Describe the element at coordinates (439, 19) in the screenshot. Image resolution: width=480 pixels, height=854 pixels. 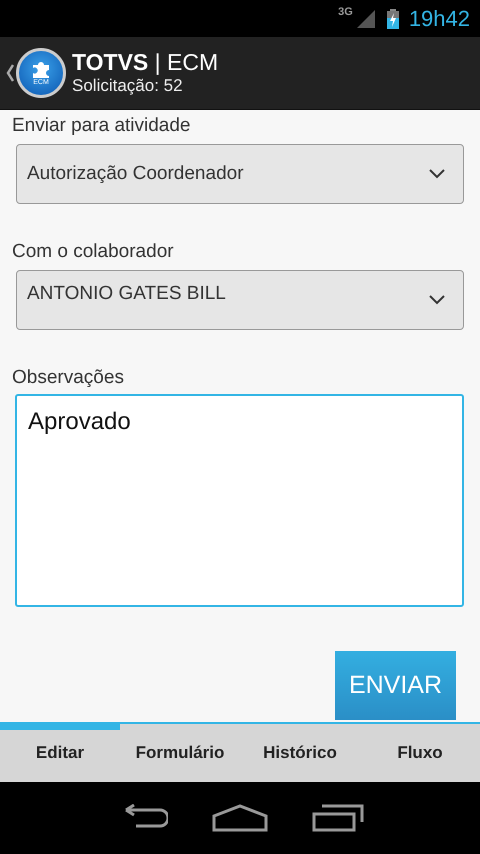
I see `clock: 19h42` at that location.